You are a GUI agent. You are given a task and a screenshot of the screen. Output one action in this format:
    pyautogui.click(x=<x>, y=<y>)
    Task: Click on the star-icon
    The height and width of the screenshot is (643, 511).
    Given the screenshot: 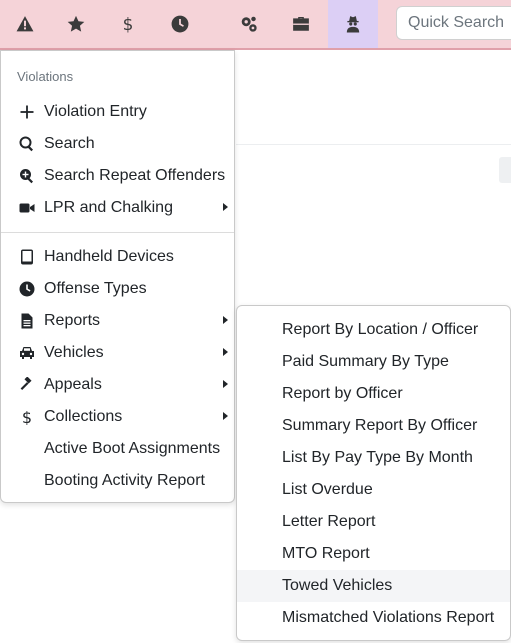 What is the action you would take?
    pyautogui.click(x=76, y=23)
    